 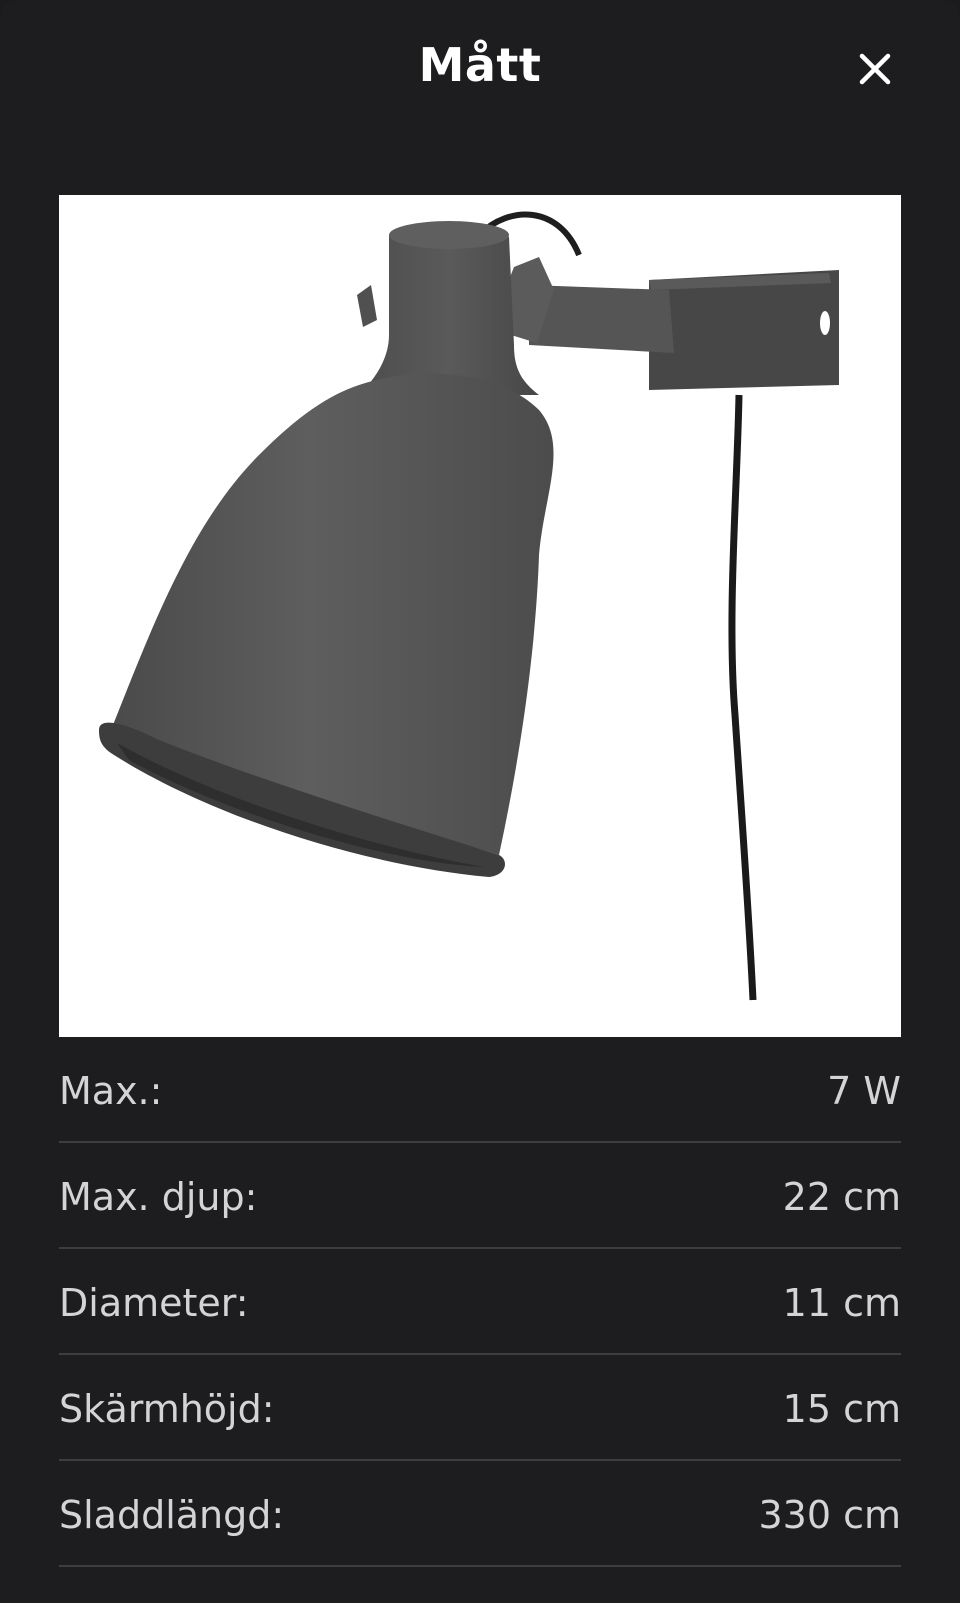 What do you see at coordinates (841, 1409) in the screenshot?
I see `spec-value: 15 cm` at bounding box center [841, 1409].